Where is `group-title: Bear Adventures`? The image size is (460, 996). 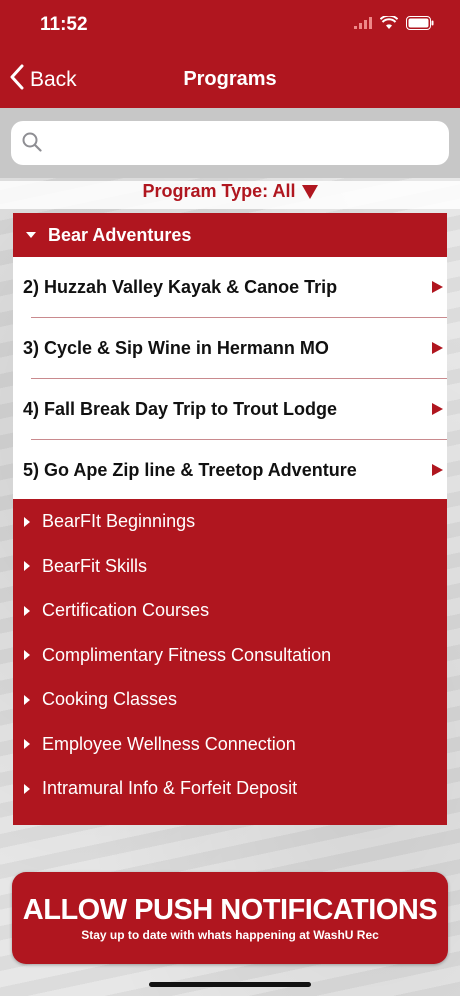
group-title: Bear Adventures is located at coordinates (120, 234).